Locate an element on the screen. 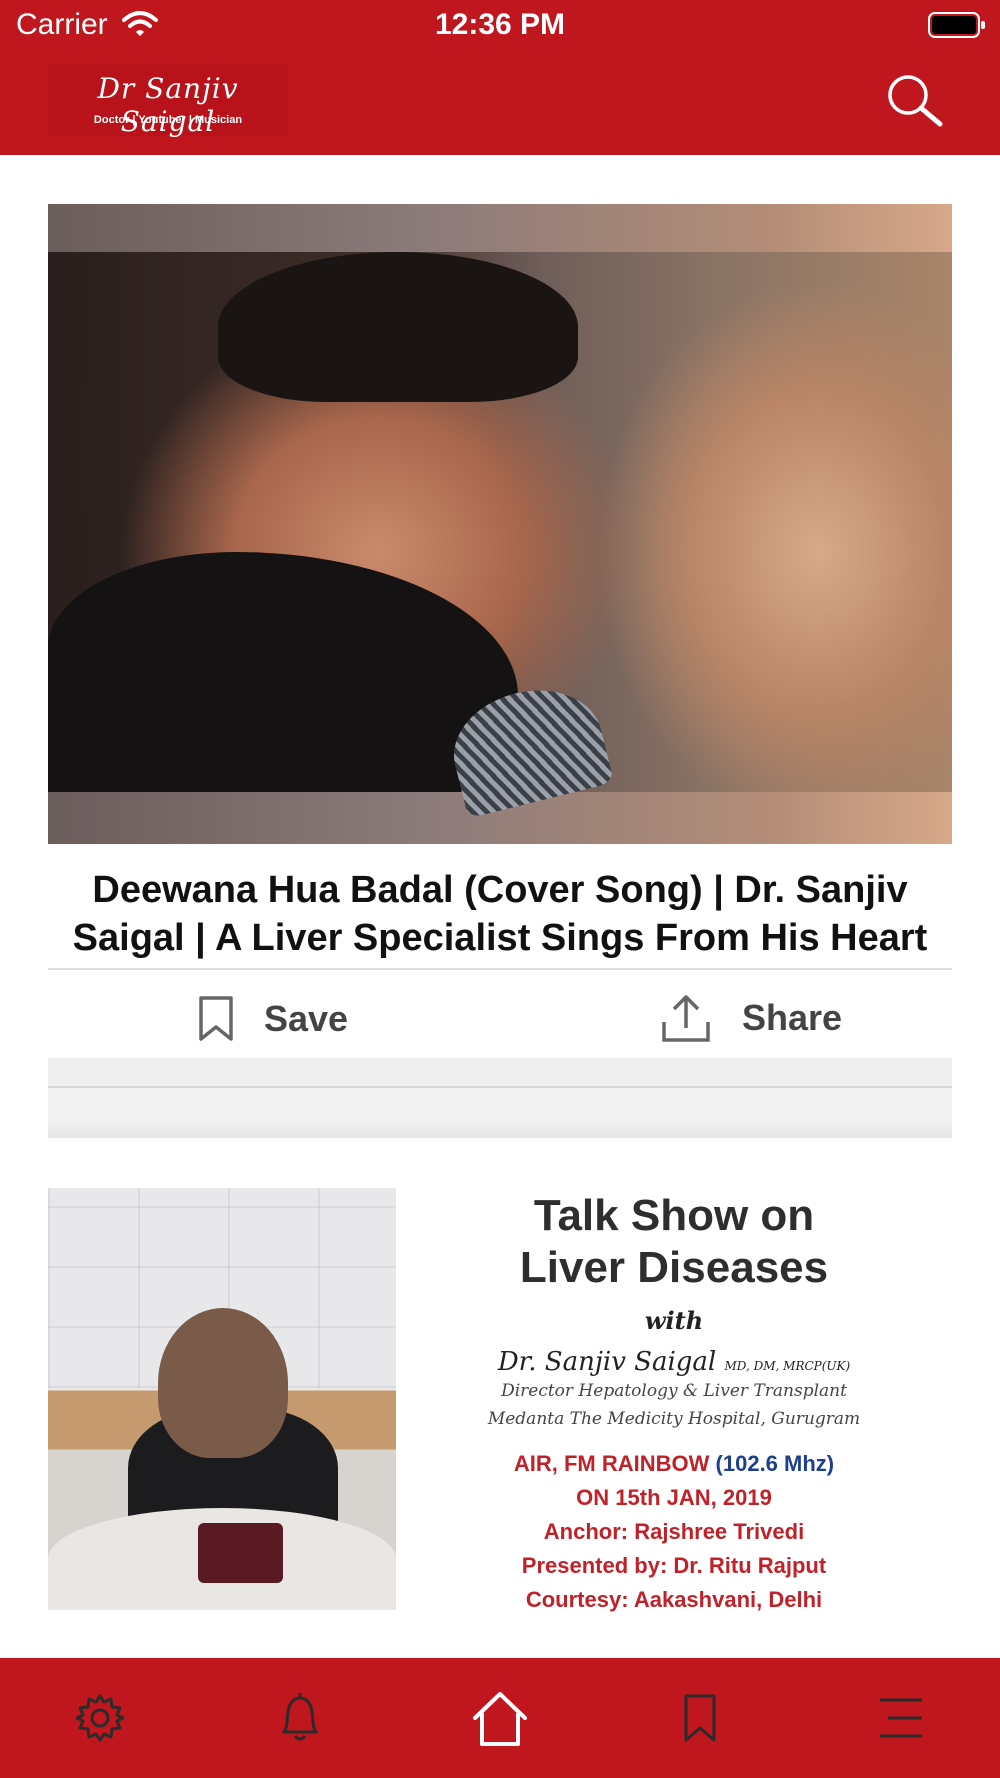 The width and height of the screenshot is (1000, 1778). tab-home is located at coordinates (500, 1718).